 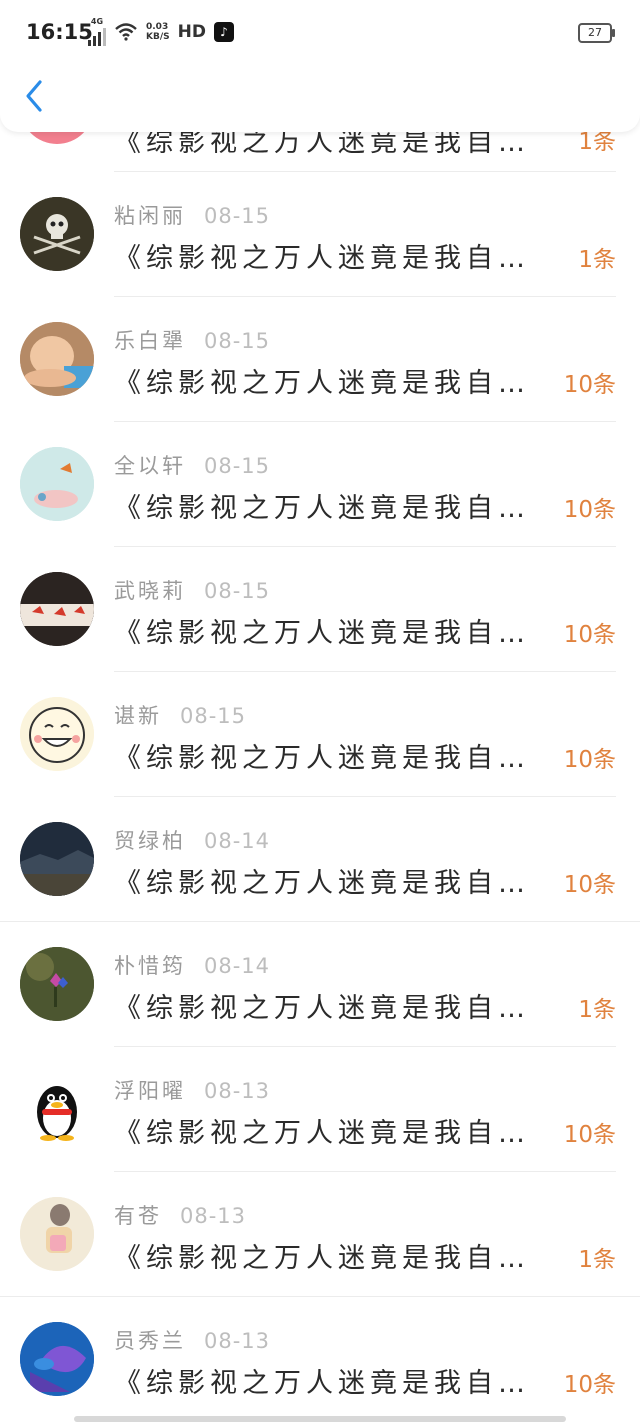 What do you see at coordinates (158, 37) in the screenshot?
I see `net-speed-unit: KB/S` at bounding box center [158, 37].